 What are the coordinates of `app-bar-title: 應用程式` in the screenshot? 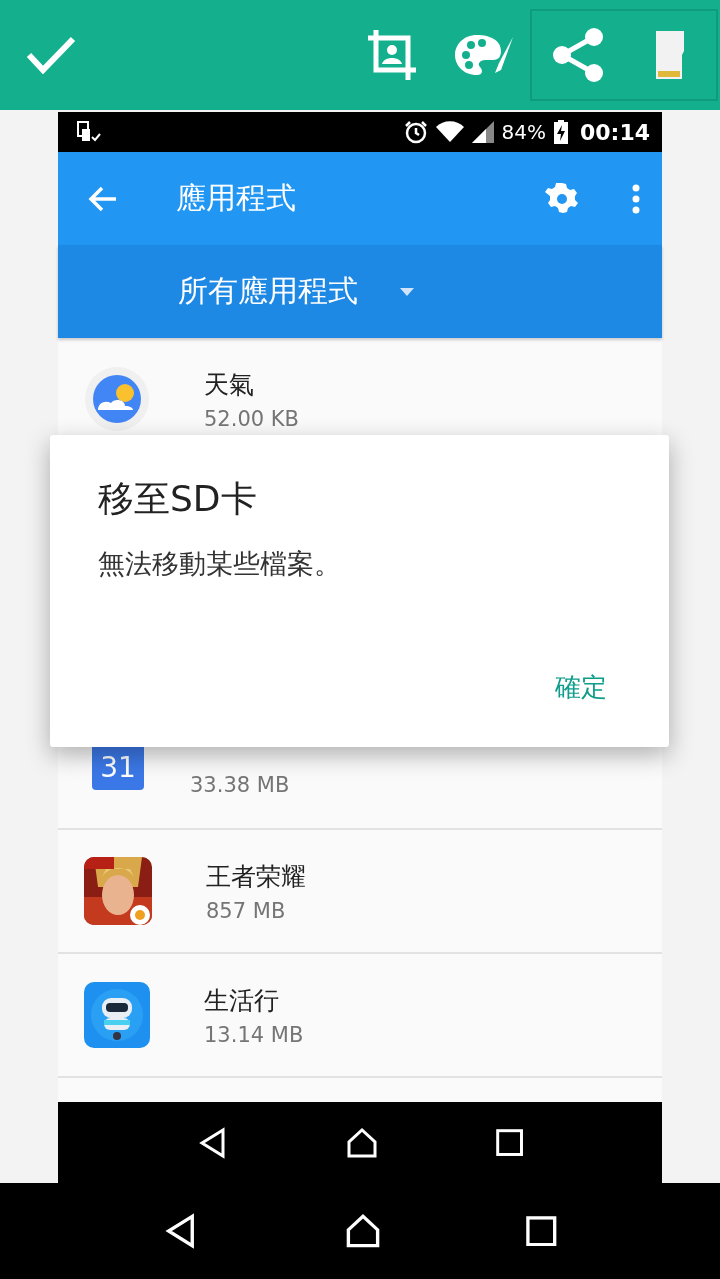 It's located at (236, 198).